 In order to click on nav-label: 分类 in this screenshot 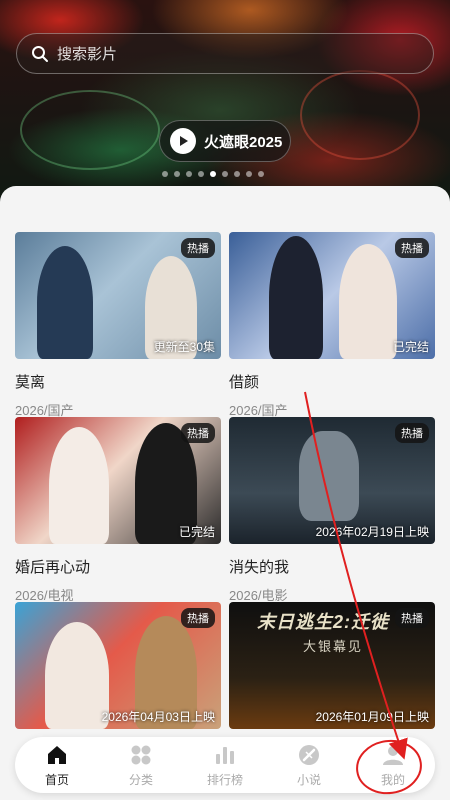, I will do `click(140, 779)`.